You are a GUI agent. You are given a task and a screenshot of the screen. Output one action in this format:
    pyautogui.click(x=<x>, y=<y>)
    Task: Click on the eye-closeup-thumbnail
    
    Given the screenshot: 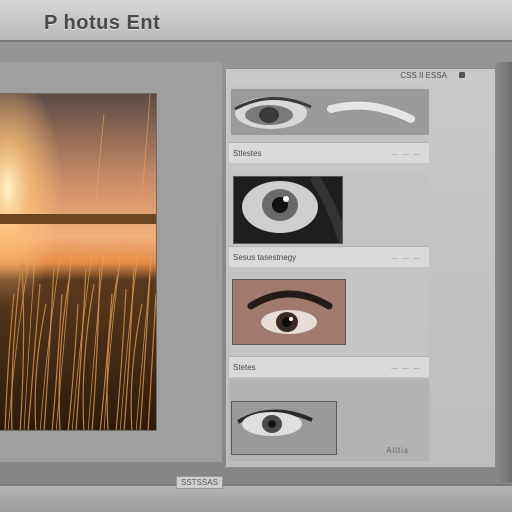 What is the action you would take?
    pyautogui.click(x=330, y=112)
    